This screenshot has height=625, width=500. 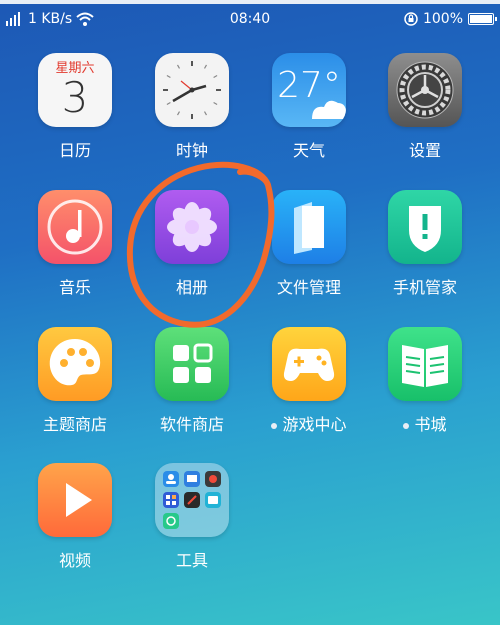 I want to click on tools-folder-icon, so click(x=192, y=500).